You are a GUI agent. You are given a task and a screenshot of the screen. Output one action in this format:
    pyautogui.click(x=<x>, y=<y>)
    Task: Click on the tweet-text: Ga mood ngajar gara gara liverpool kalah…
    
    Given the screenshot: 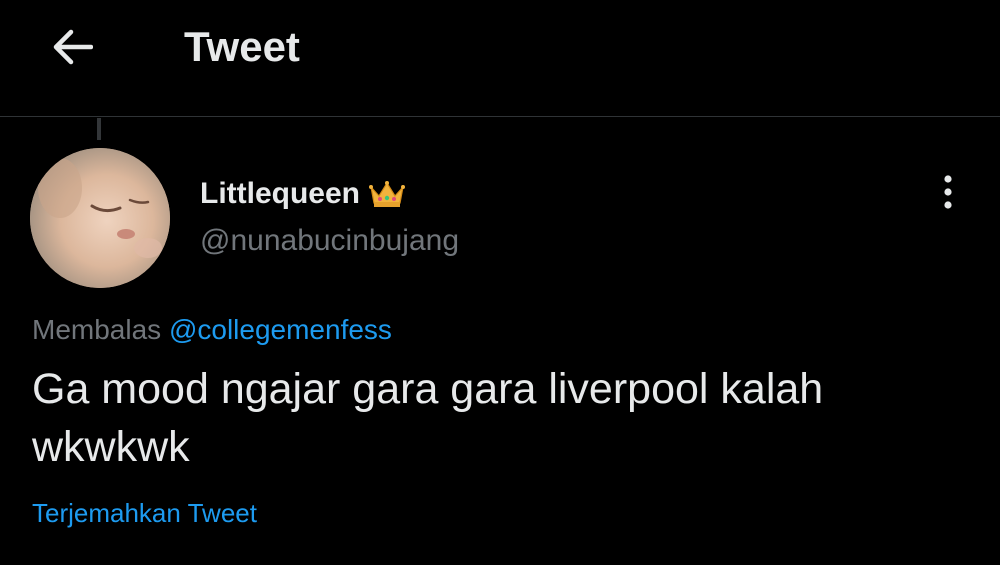 What is the action you would take?
    pyautogui.click(x=428, y=418)
    